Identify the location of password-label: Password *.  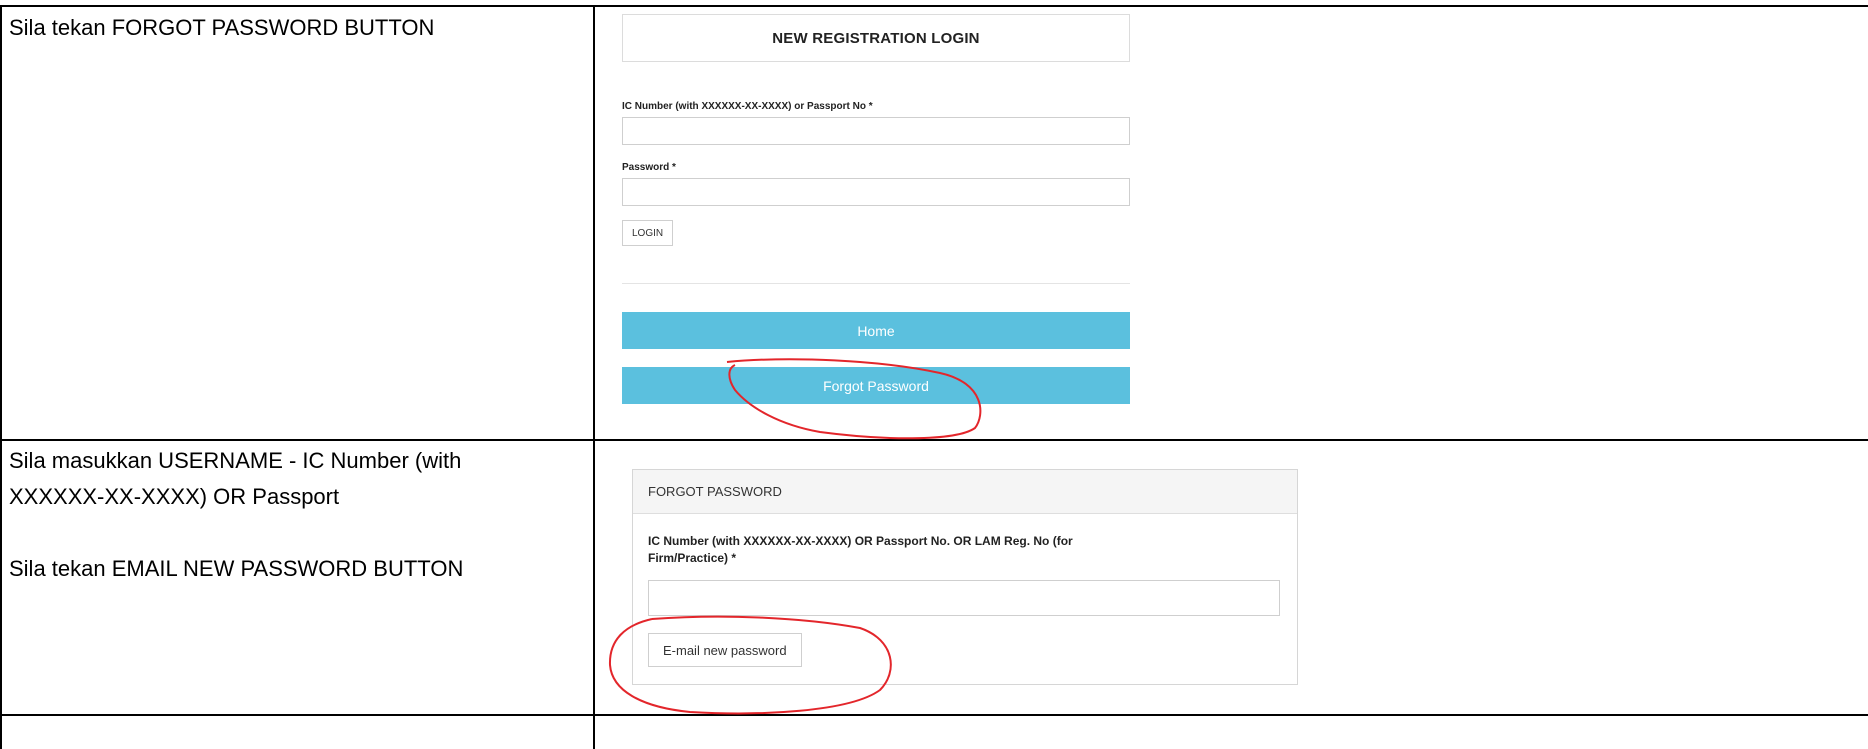
(649, 167).